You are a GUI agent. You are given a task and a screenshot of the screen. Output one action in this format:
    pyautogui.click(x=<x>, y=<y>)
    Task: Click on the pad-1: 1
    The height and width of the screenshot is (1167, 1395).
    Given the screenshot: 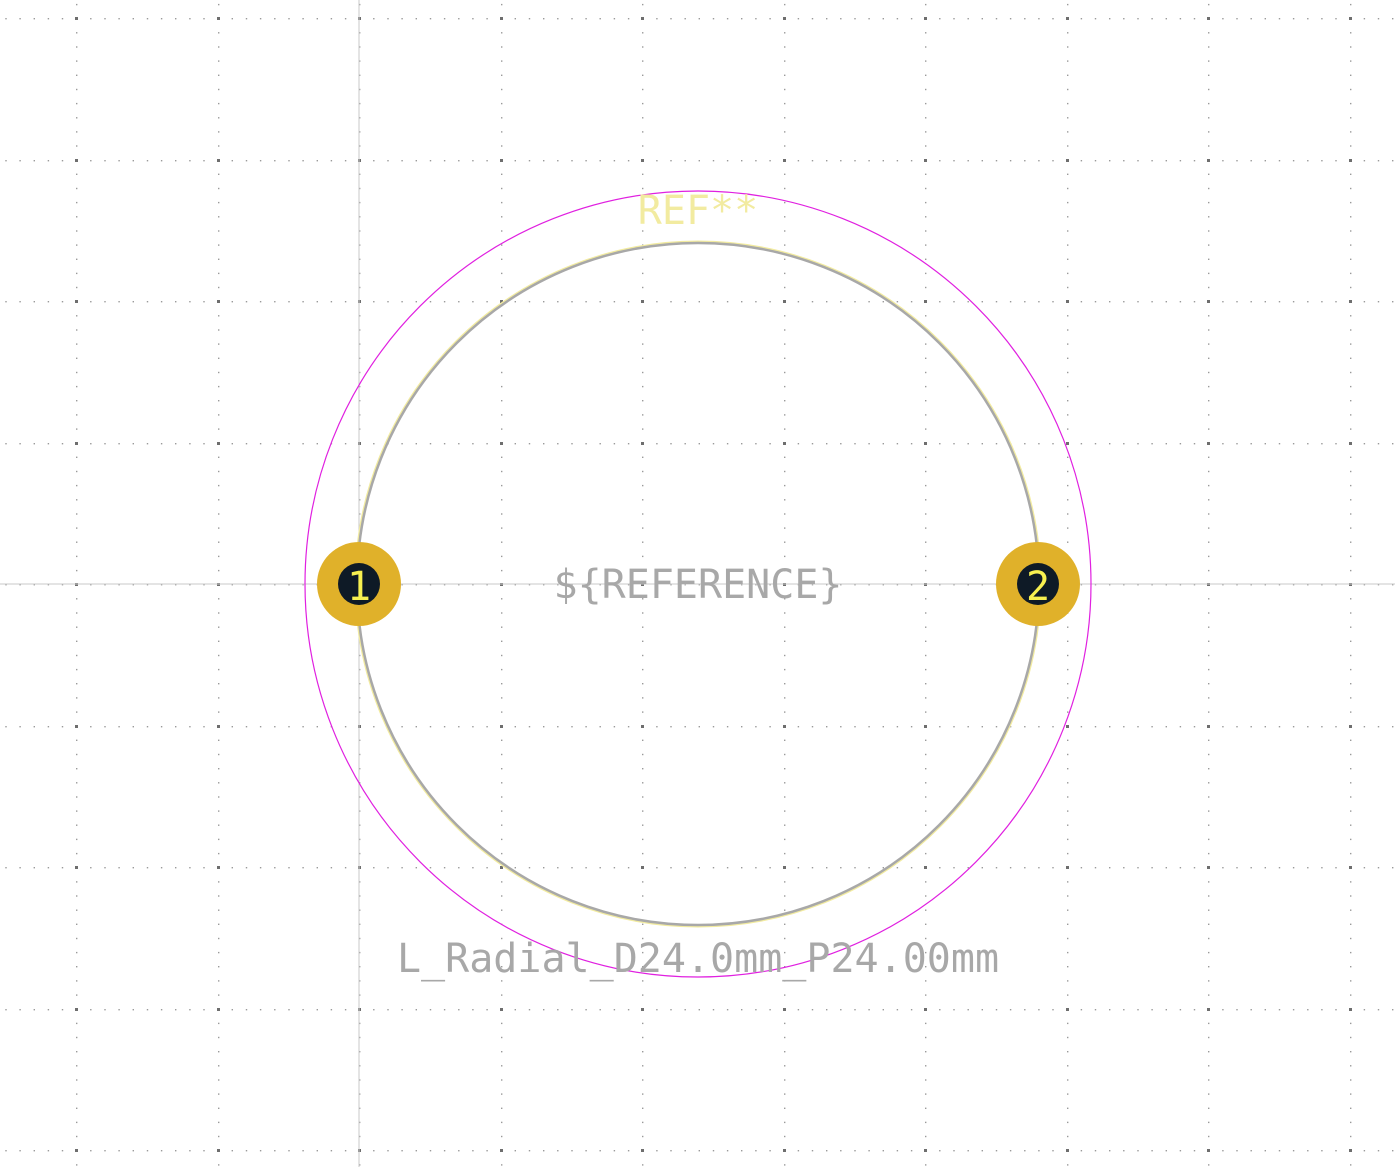 What is the action you would take?
    pyautogui.click(x=359, y=584)
    